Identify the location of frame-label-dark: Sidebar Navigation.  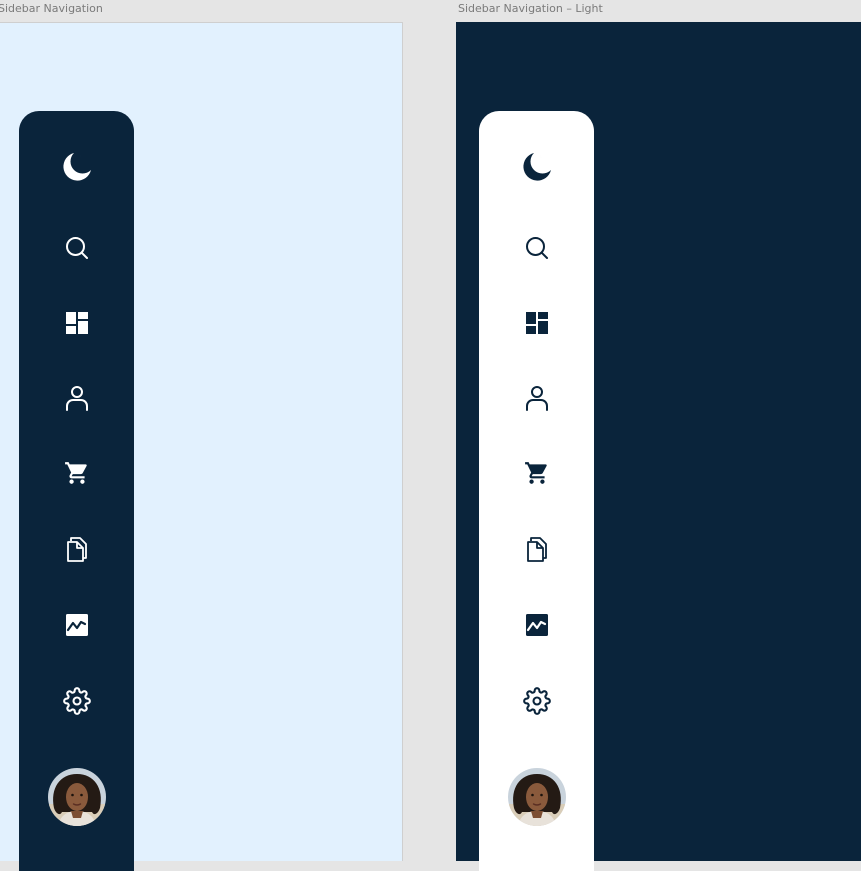
(51, 8).